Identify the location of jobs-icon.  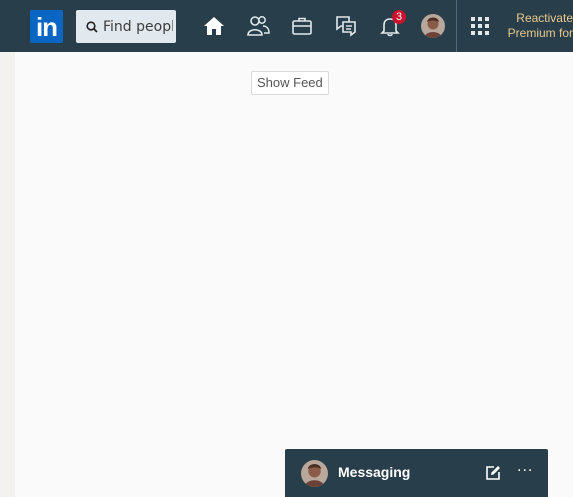
(302, 26).